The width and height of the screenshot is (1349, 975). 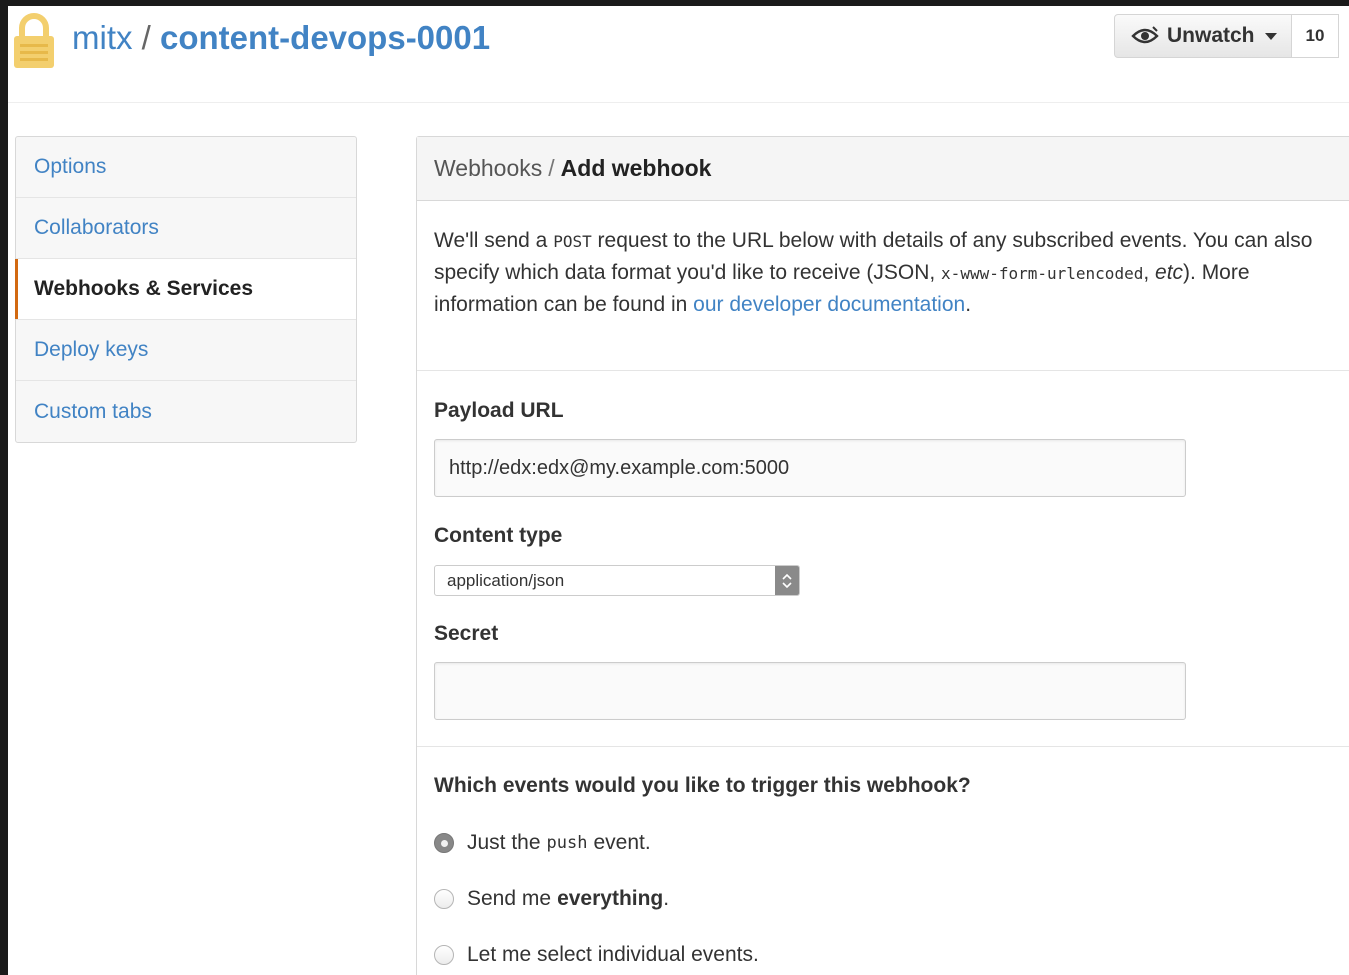 I want to click on intro-text: ., so click(x=968, y=304).